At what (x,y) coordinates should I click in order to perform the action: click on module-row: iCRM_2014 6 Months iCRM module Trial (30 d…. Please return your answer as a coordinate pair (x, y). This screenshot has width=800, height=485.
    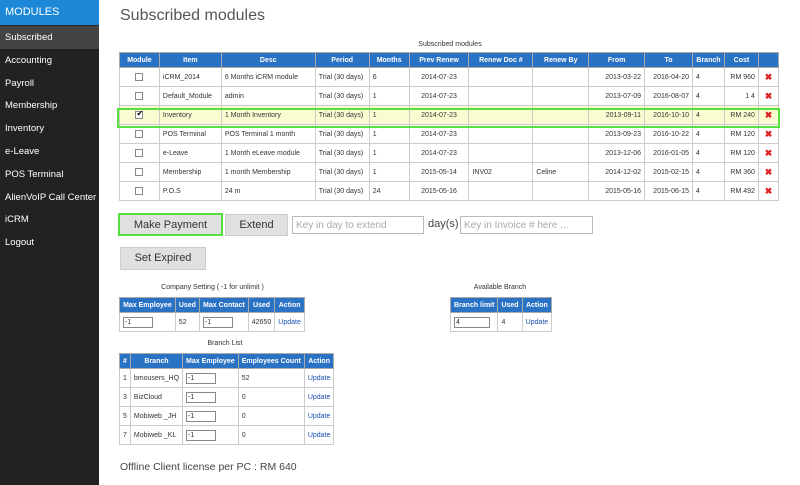
    Looking at the image, I should click on (449, 77).